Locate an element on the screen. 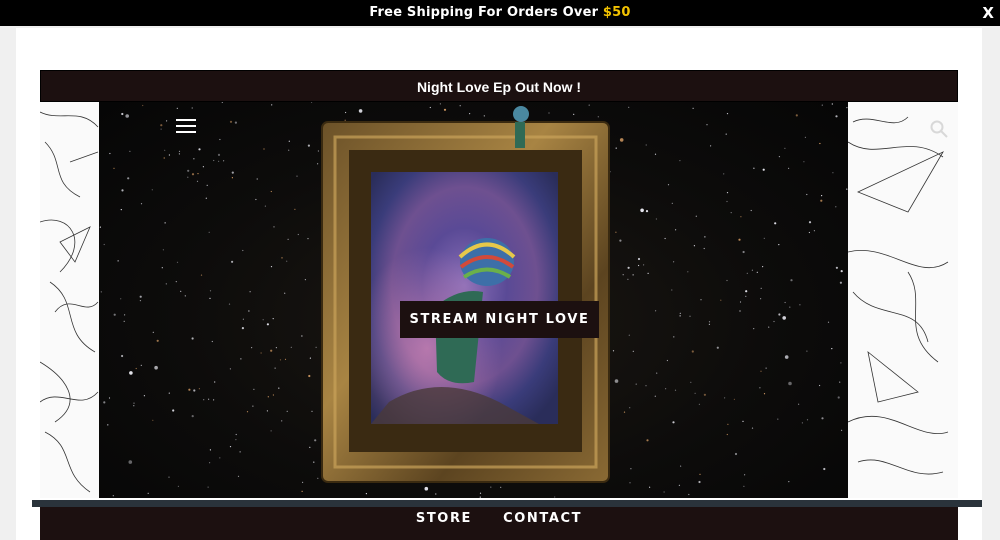  hamburger-menu-icon is located at coordinates (186, 127).